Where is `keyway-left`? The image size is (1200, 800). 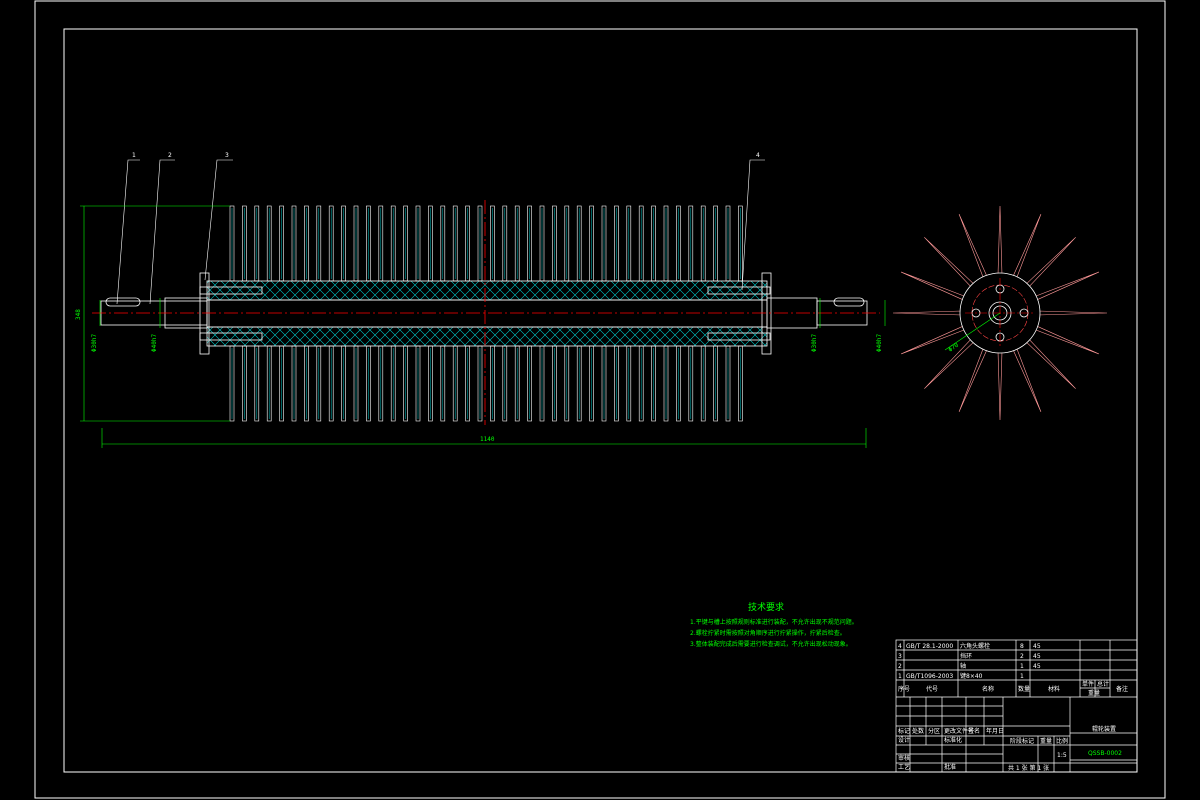
keyway-left is located at coordinates (123, 302).